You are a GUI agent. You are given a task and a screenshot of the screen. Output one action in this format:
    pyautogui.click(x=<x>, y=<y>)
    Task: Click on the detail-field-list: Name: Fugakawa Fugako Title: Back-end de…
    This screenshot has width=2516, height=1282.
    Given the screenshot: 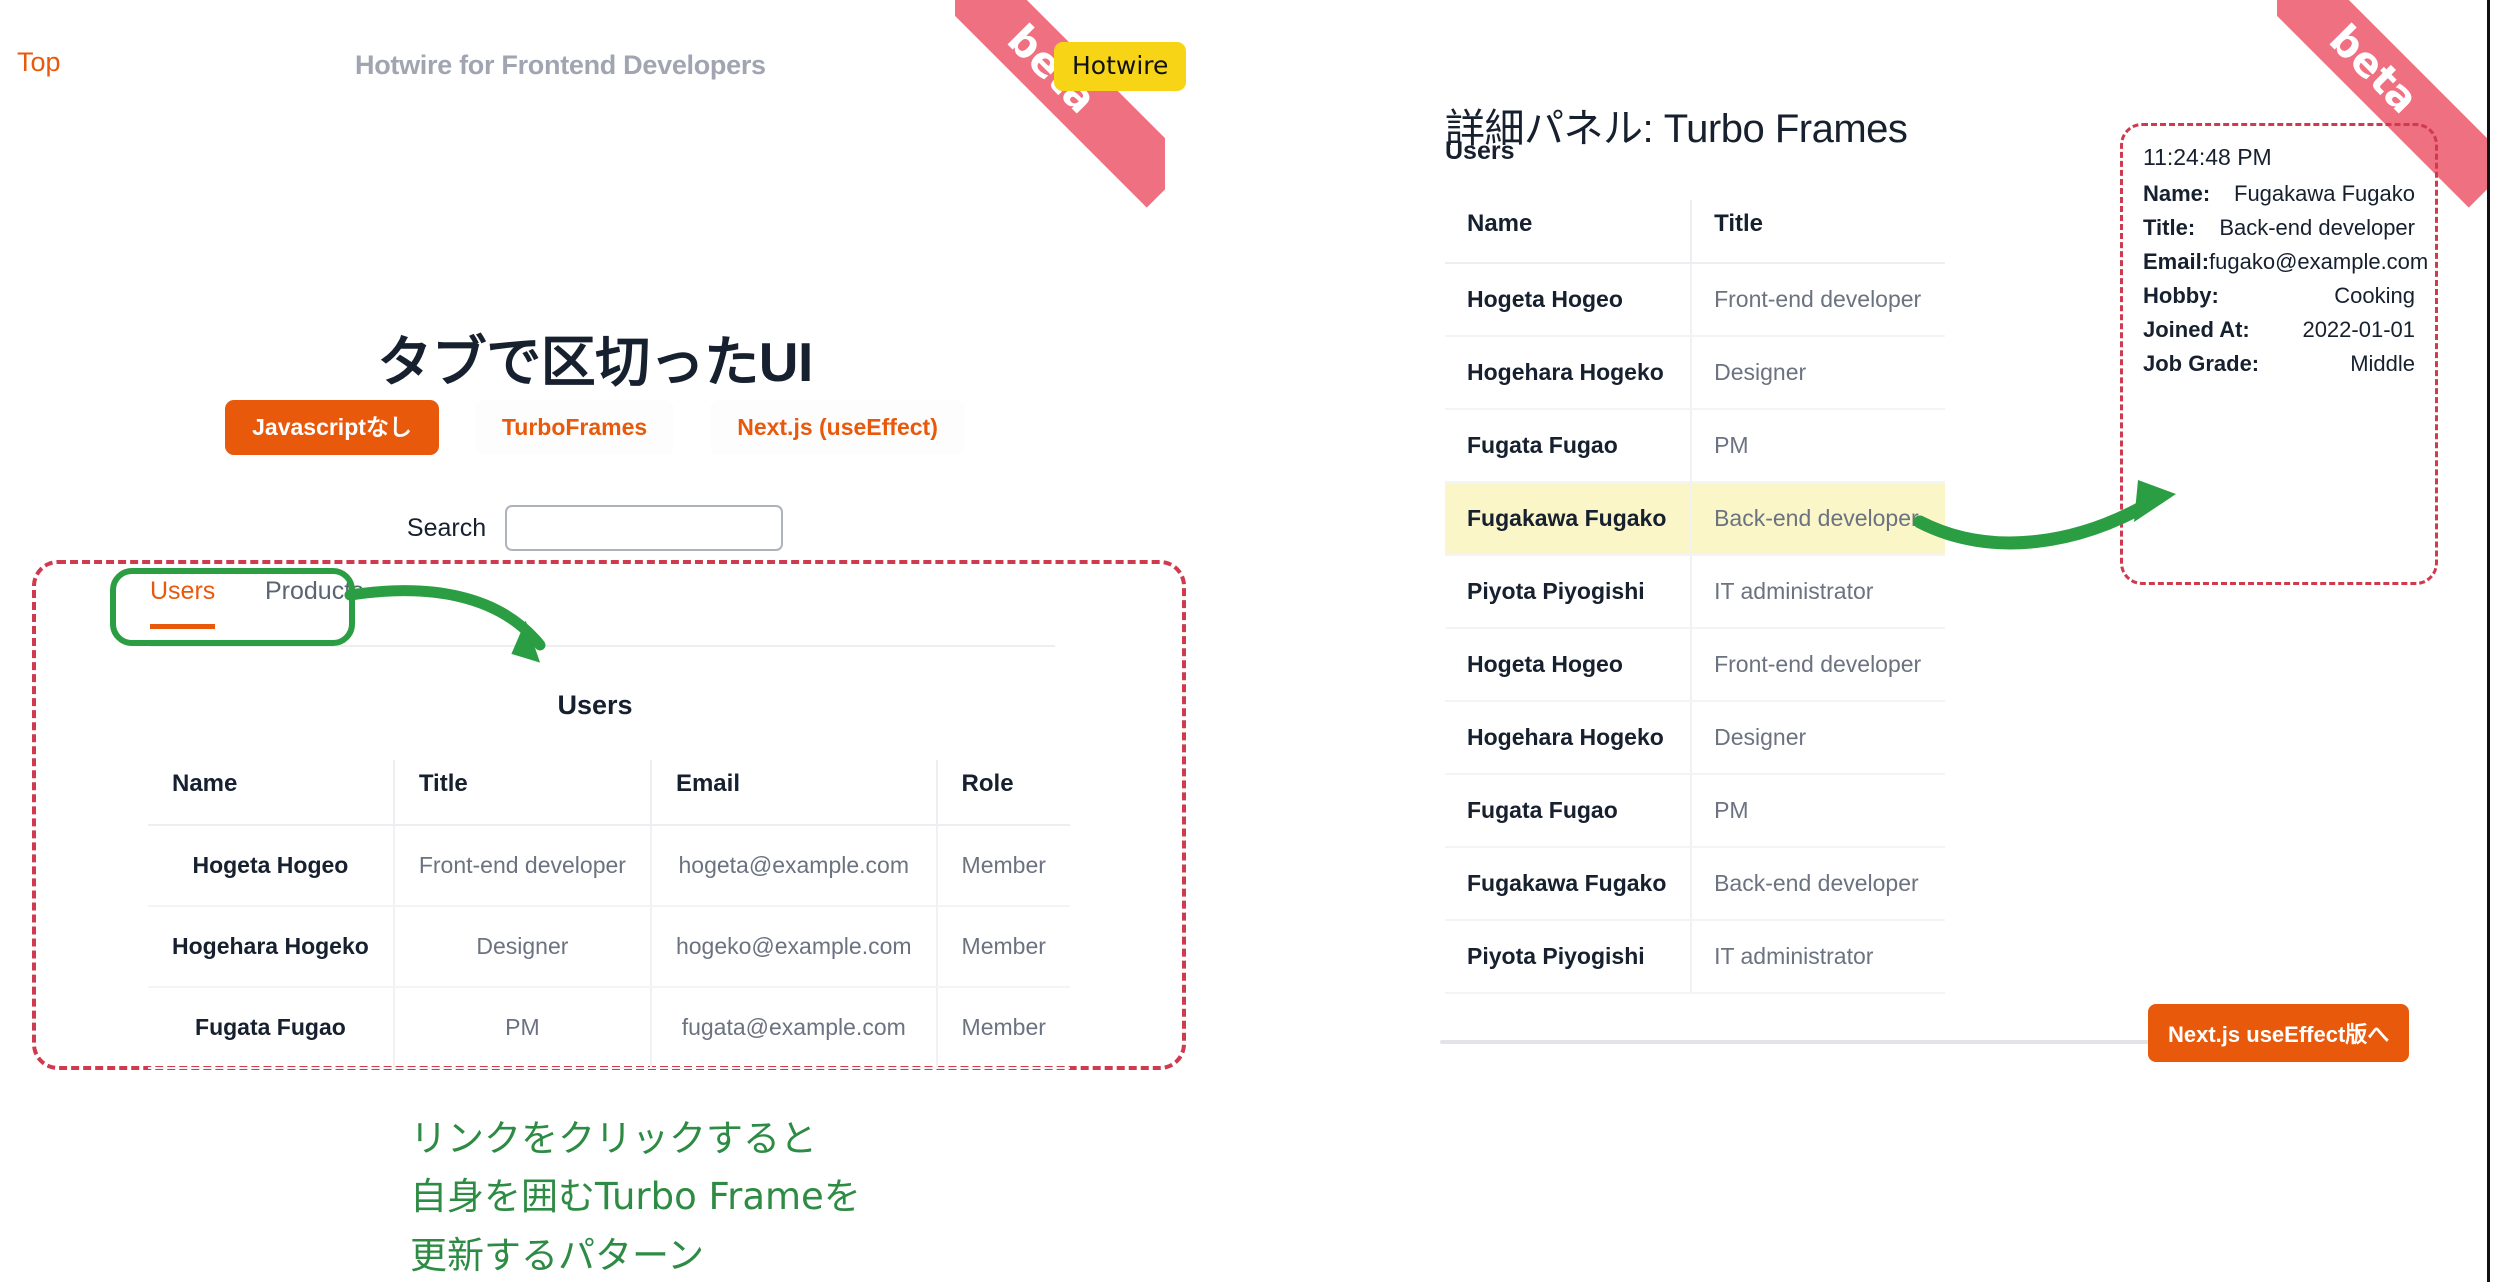 What is the action you would take?
    pyautogui.click(x=2285, y=279)
    